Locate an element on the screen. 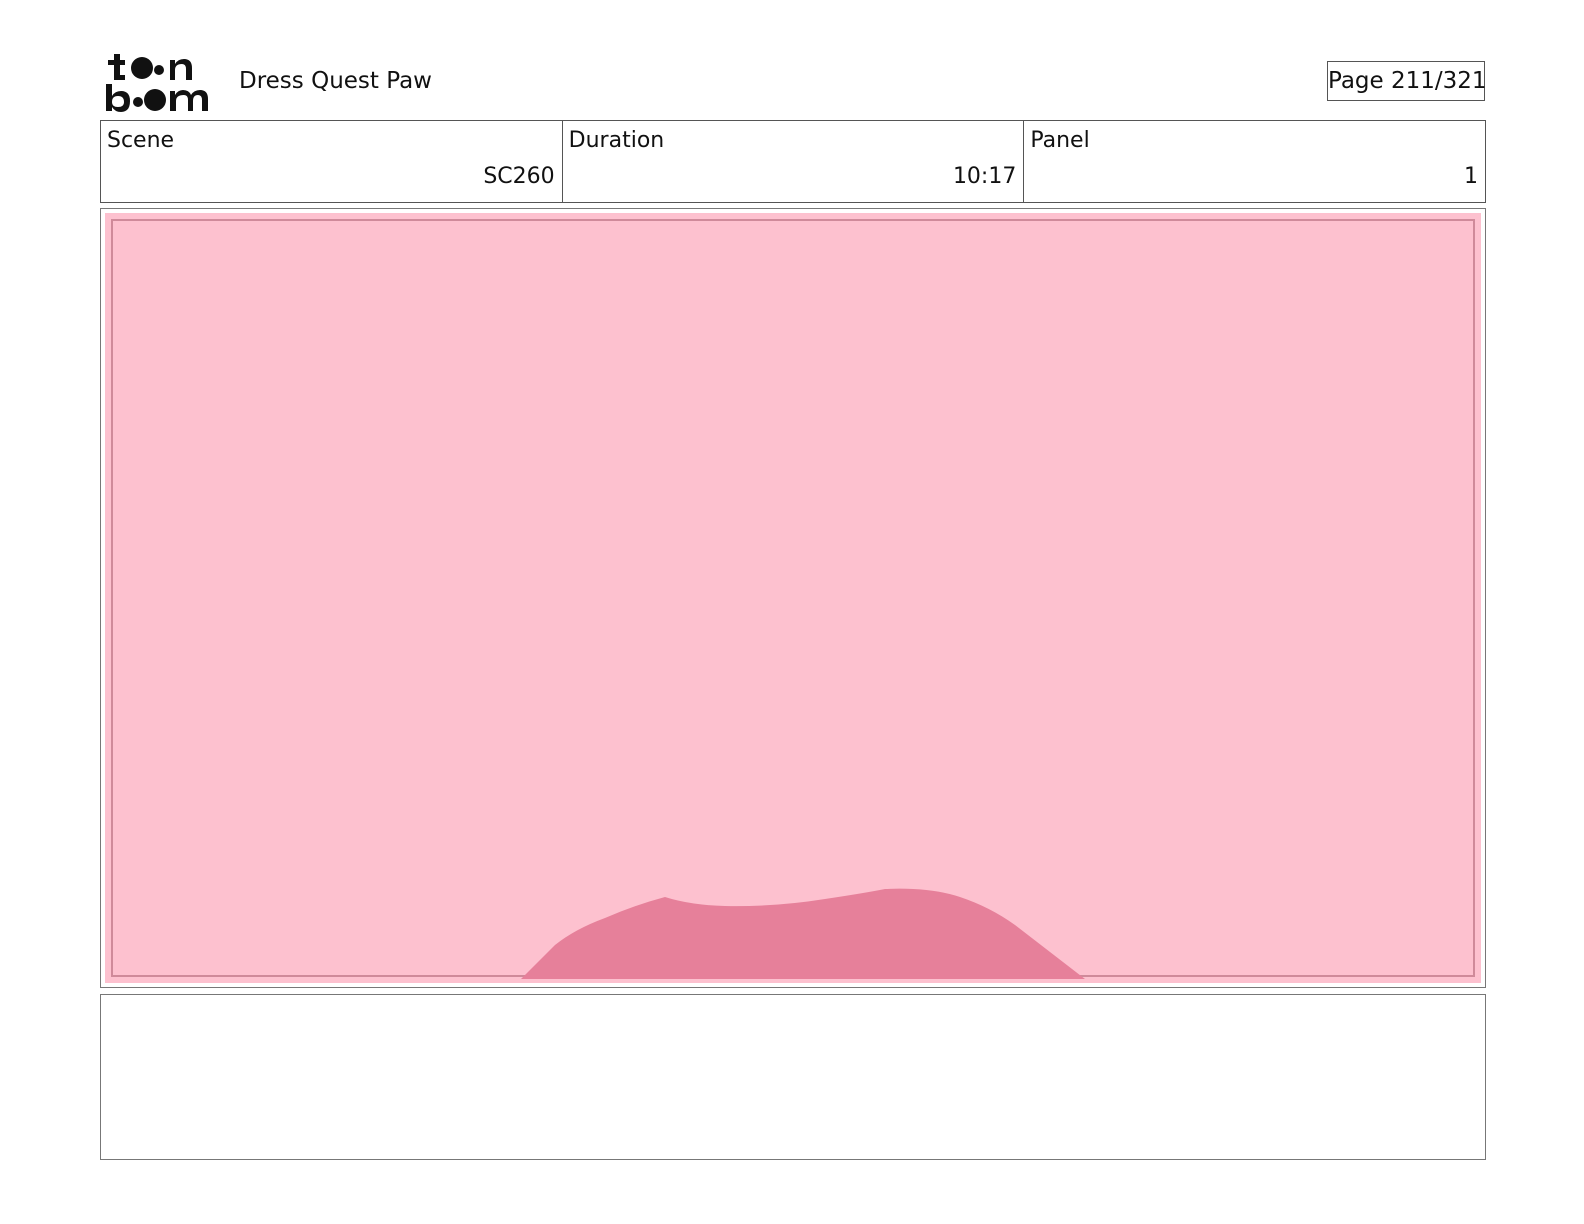 The image size is (1584, 1224). panel-value: 1 is located at coordinates (1471, 176).